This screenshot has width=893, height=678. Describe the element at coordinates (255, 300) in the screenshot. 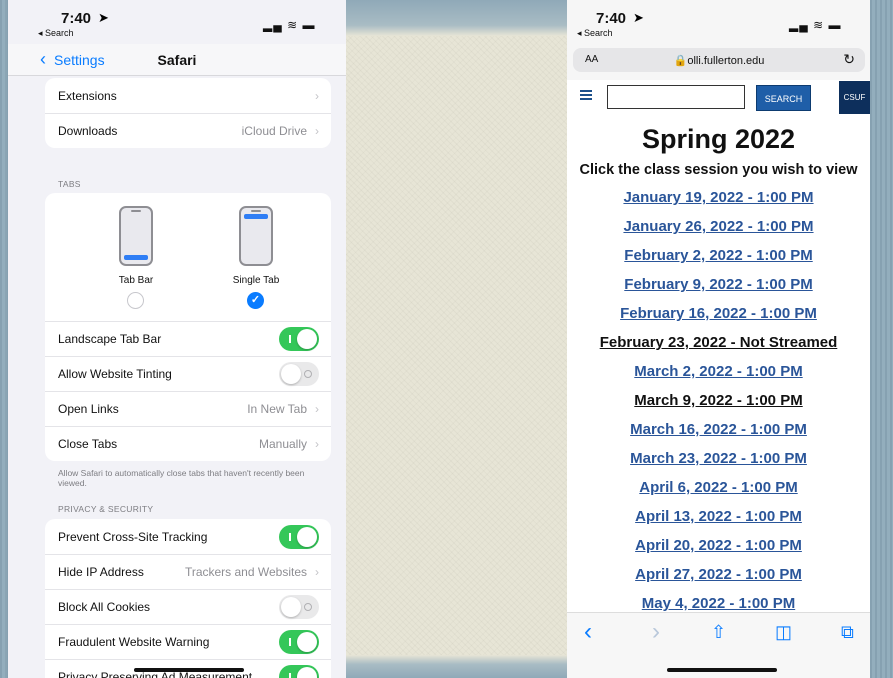

I see `single-tab-radio-checked-icon: ✓` at that location.